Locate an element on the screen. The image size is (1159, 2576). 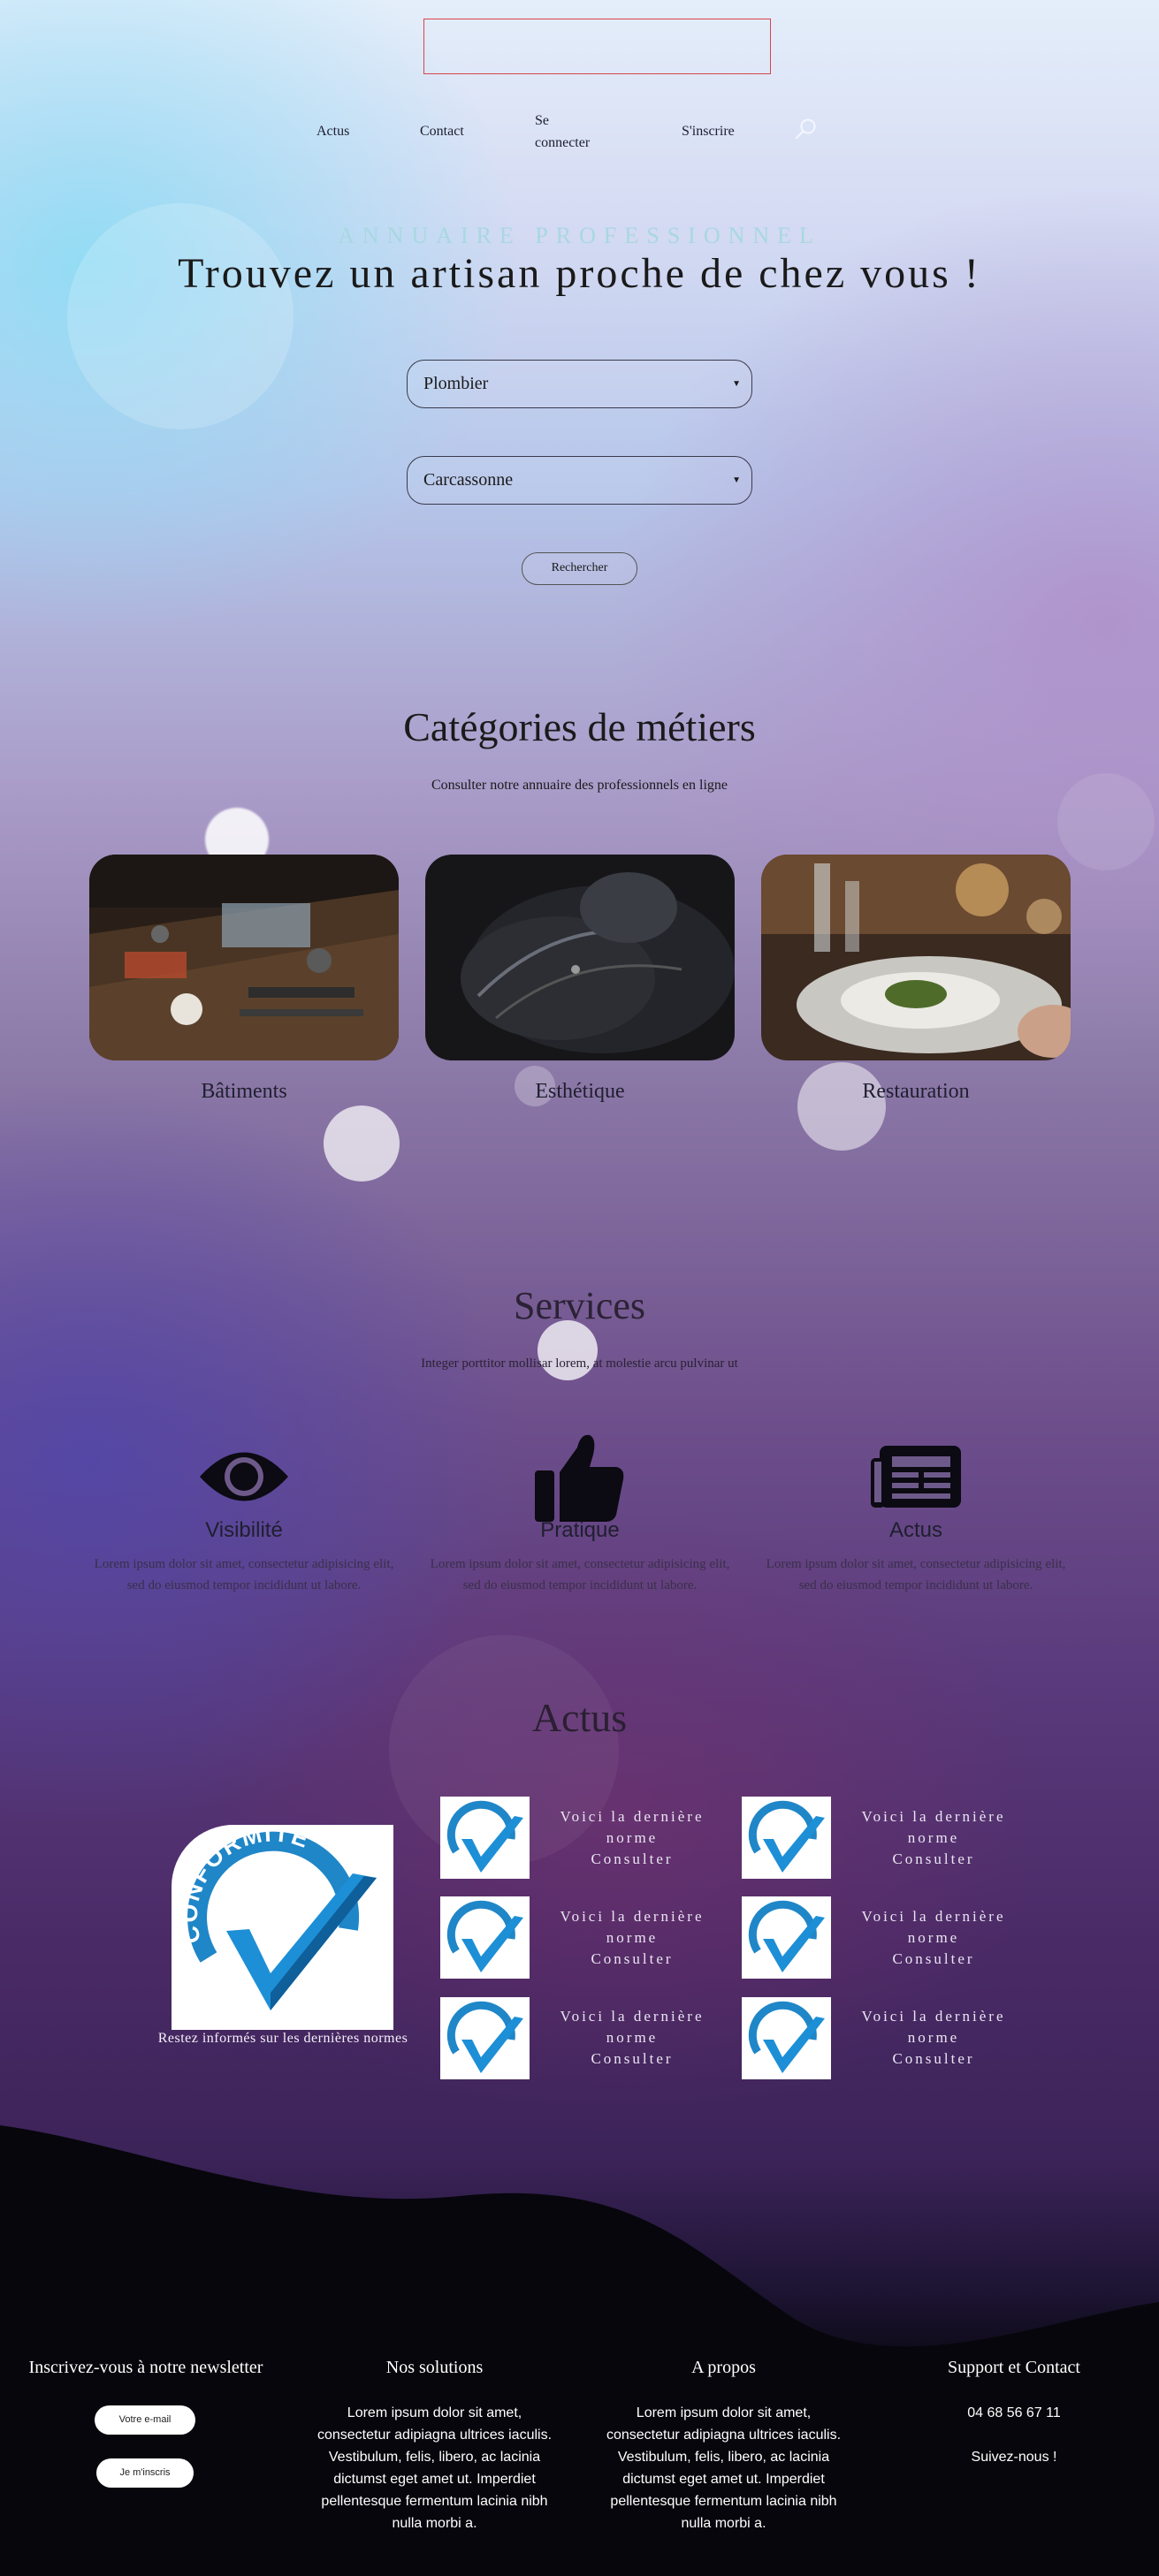
nav-item-actus: Actus is located at coordinates (332, 131).